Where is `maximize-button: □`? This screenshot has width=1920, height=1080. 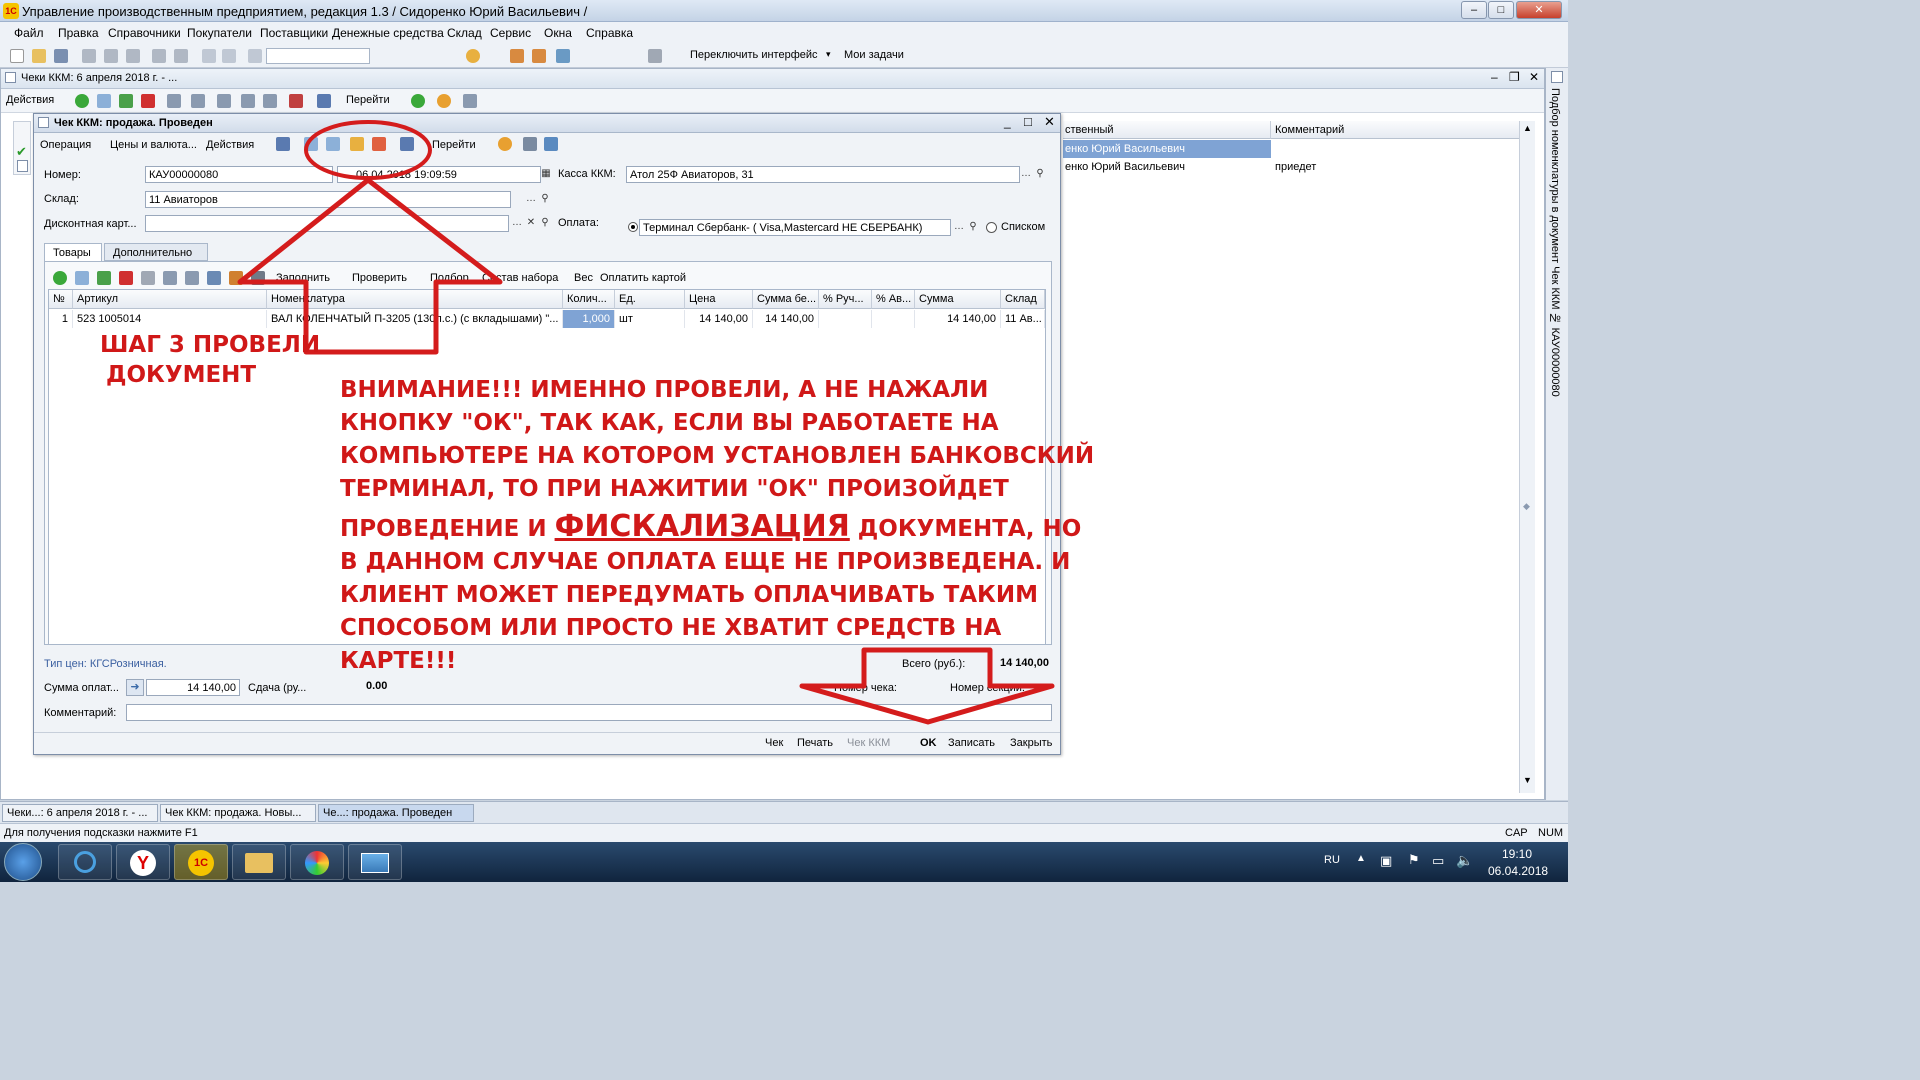 maximize-button: □ is located at coordinates (1501, 10).